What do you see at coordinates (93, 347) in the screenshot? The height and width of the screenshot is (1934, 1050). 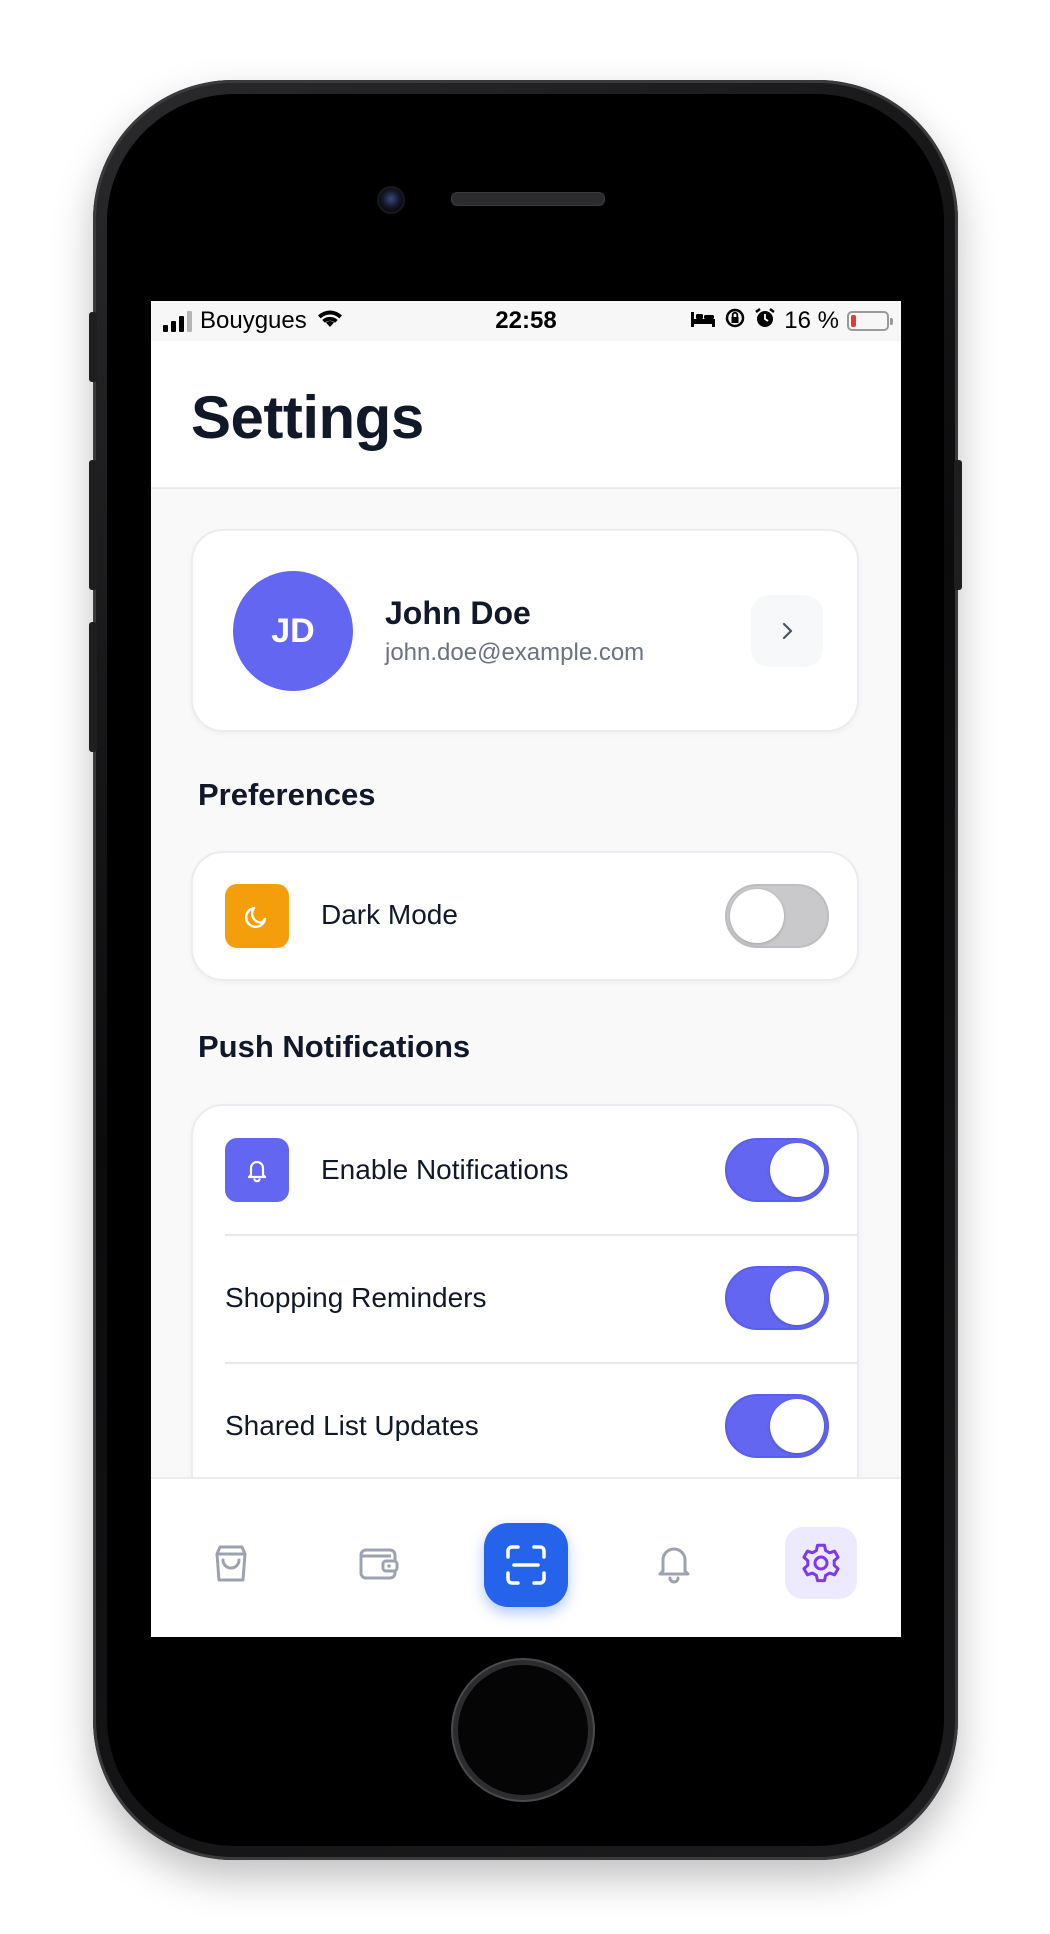 I see `mute-switch` at bounding box center [93, 347].